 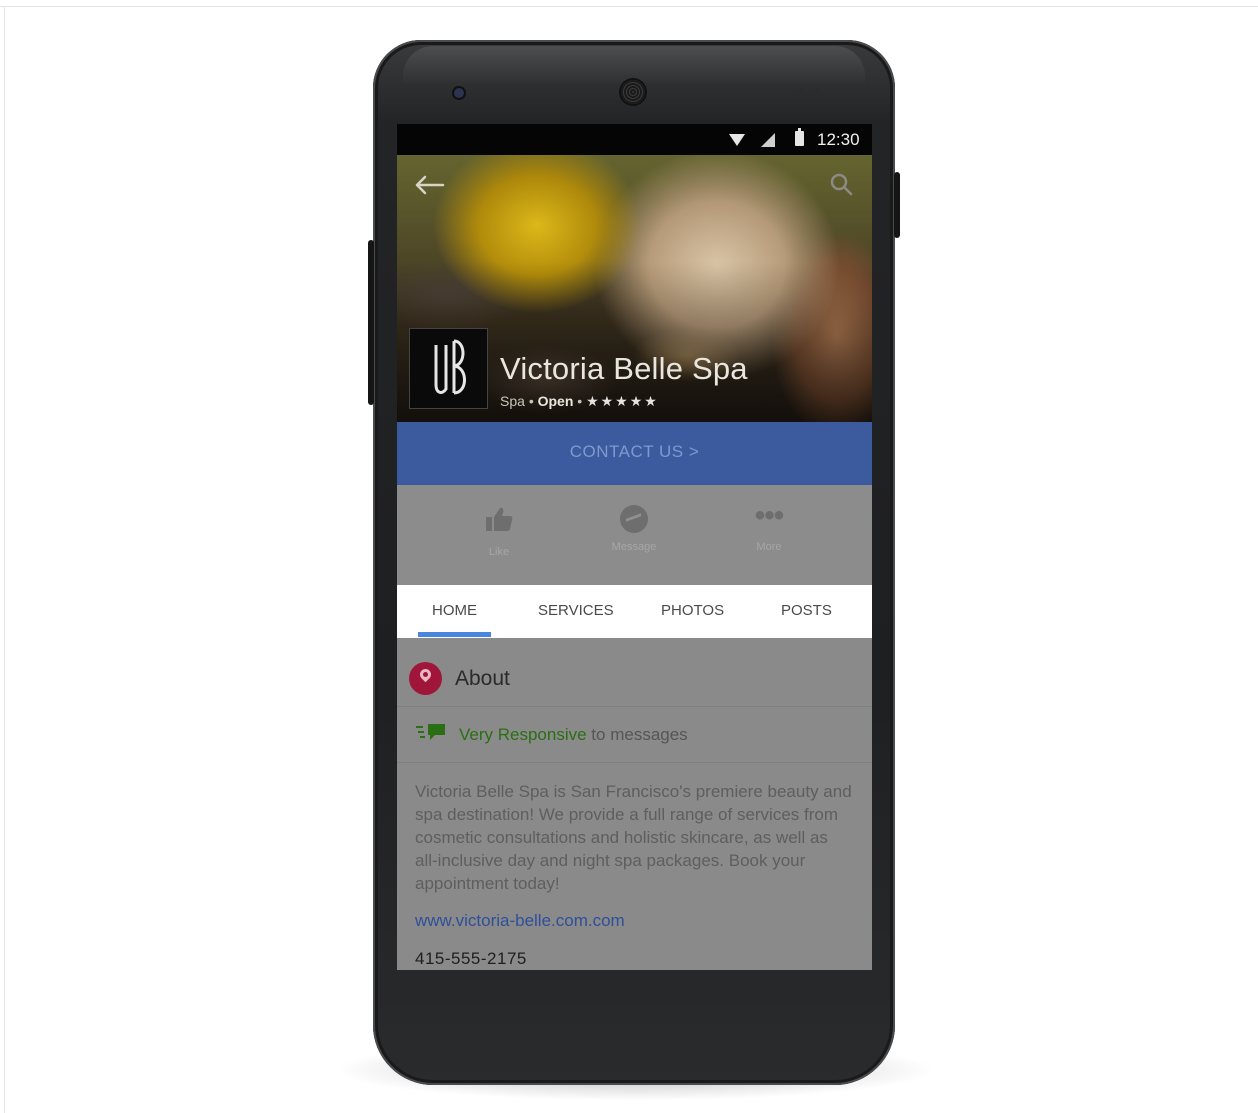 I want to click on phone-number: 415-555-2175, so click(x=471, y=959).